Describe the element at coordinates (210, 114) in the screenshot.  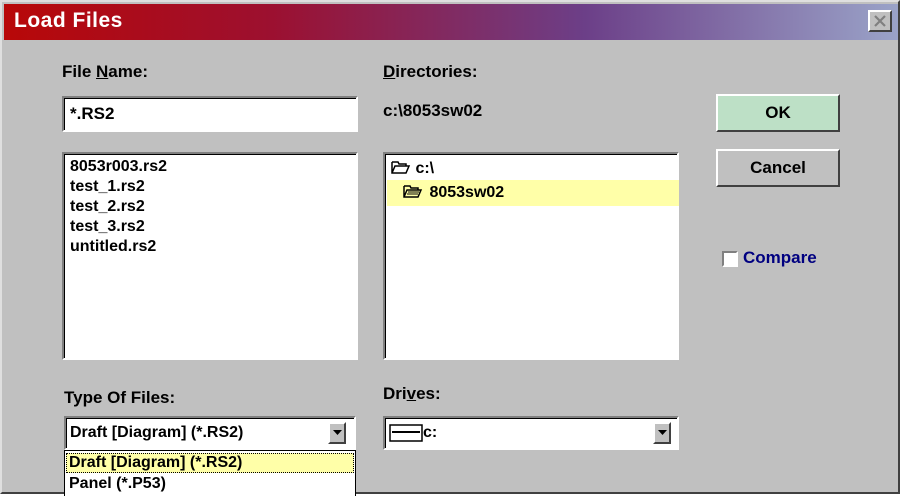
I see `file-name-input: *.RS2` at that location.